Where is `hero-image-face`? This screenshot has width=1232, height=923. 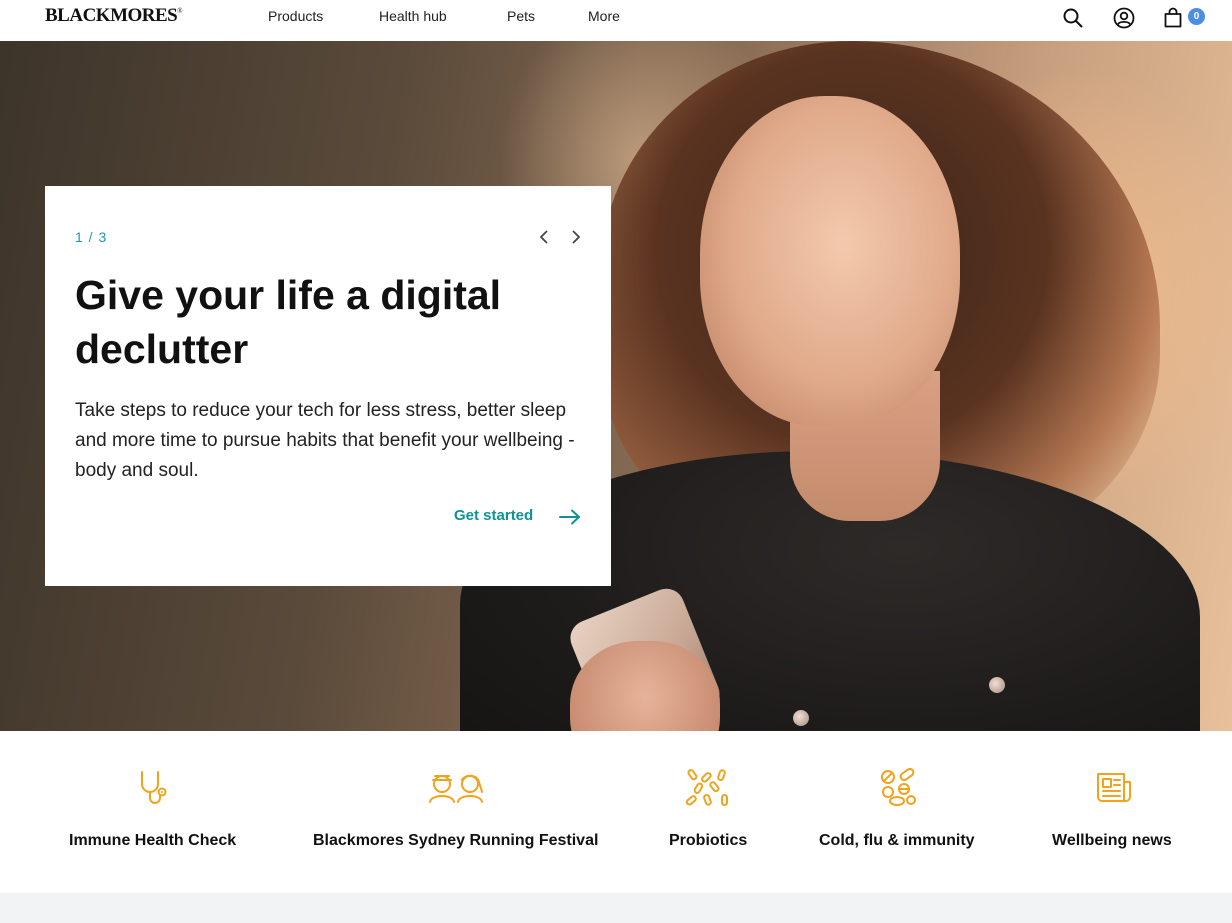
hero-image-face is located at coordinates (830, 261).